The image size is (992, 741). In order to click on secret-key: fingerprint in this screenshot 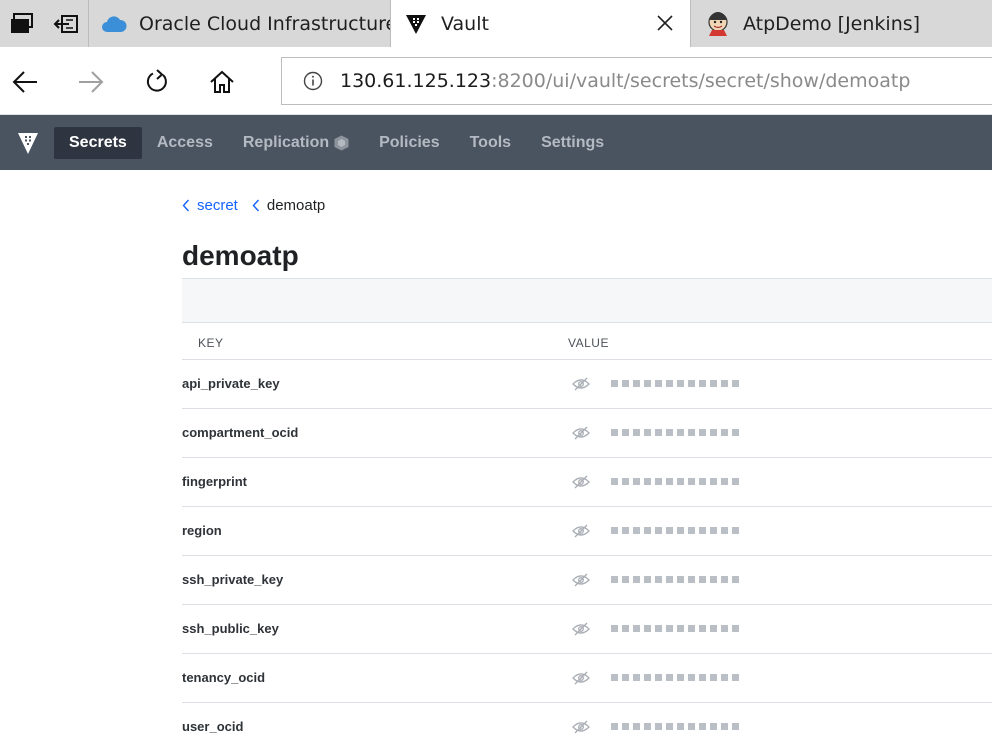, I will do `click(214, 481)`.